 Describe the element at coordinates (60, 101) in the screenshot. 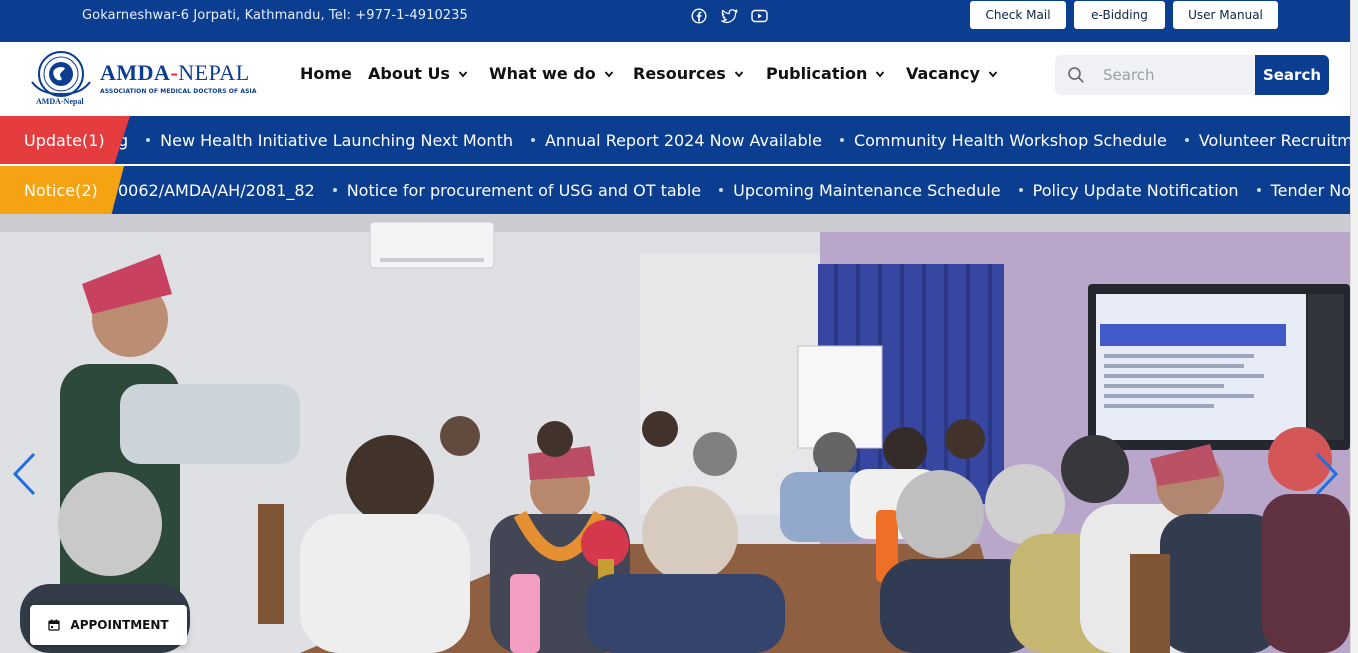

I see `seal-text: AMDA-Nepal` at that location.